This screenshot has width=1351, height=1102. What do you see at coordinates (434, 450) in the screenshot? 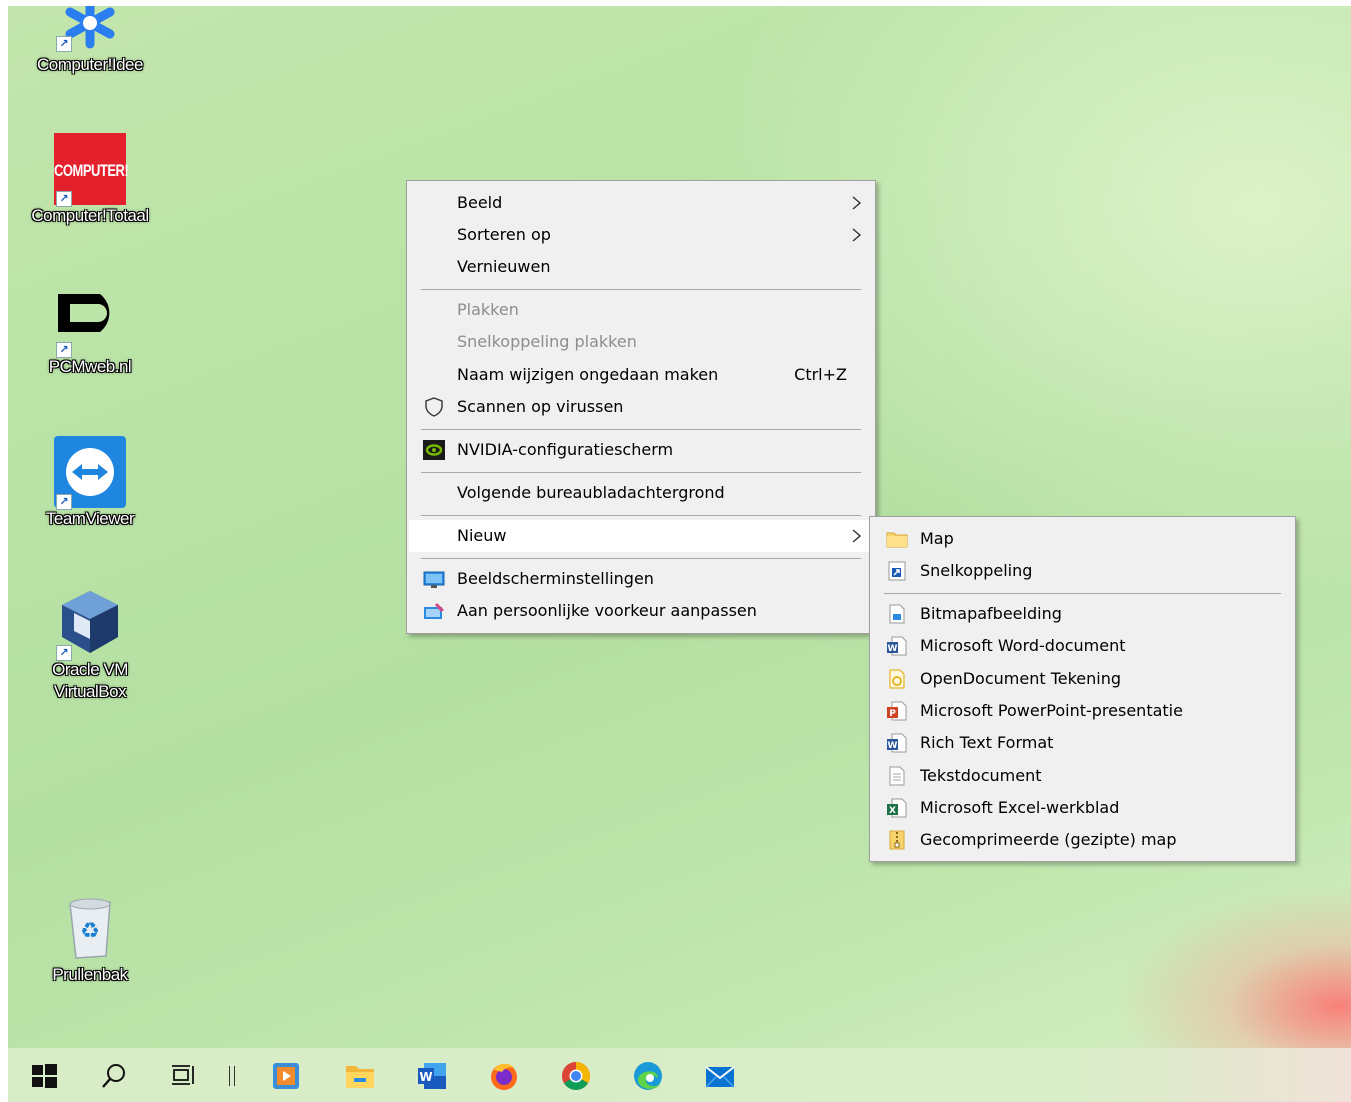
I see `nvidia-icon` at bounding box center [434, 450].